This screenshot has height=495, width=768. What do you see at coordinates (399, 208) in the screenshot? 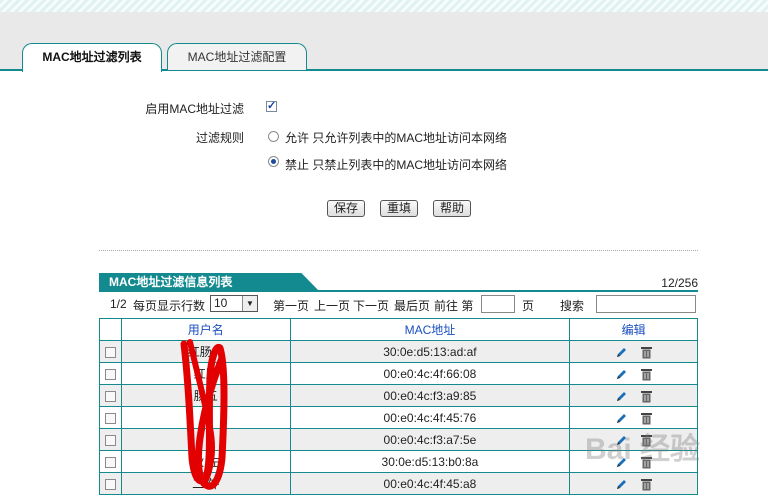
I see `reset-button: 重填` at bounding box center [399, 208].